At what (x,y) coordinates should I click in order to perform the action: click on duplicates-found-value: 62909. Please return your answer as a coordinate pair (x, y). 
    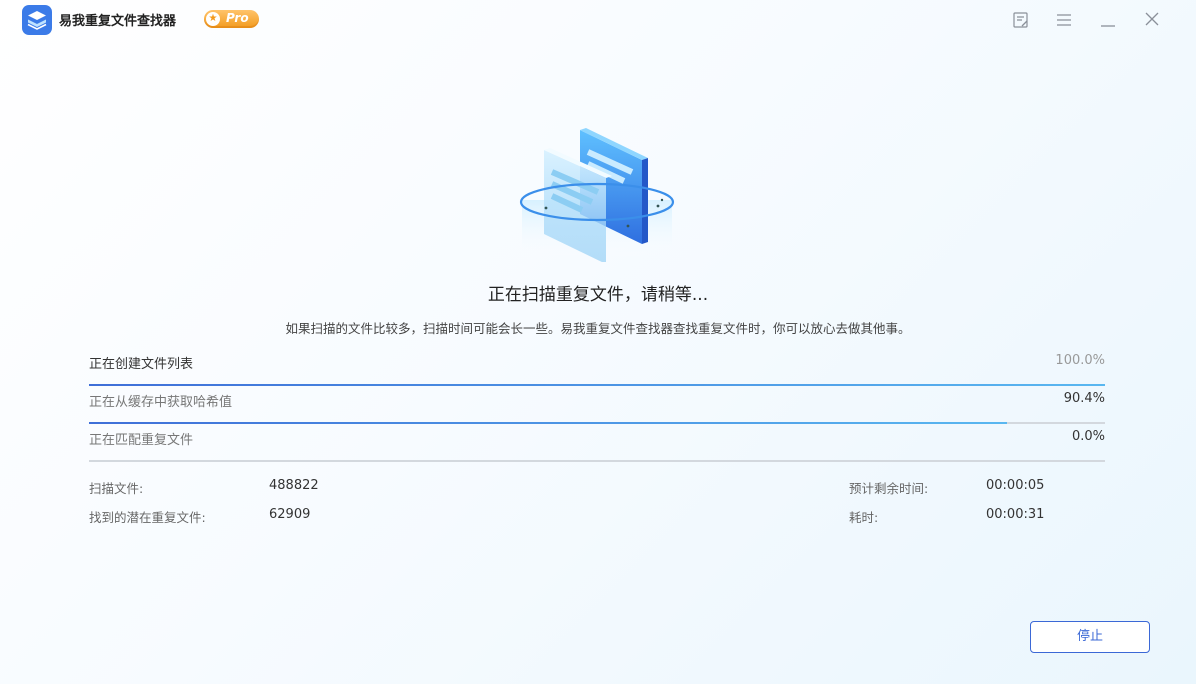
    Looking at the image, I should click on (290, 514).